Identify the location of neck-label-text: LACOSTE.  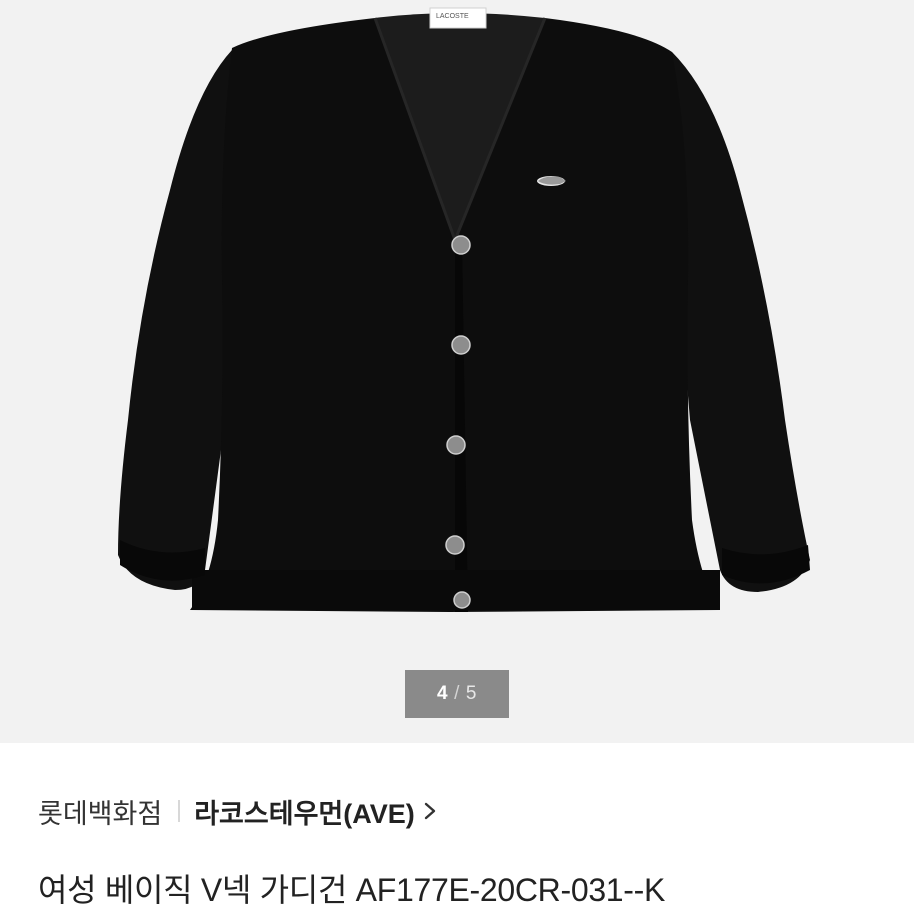
(452, 16).